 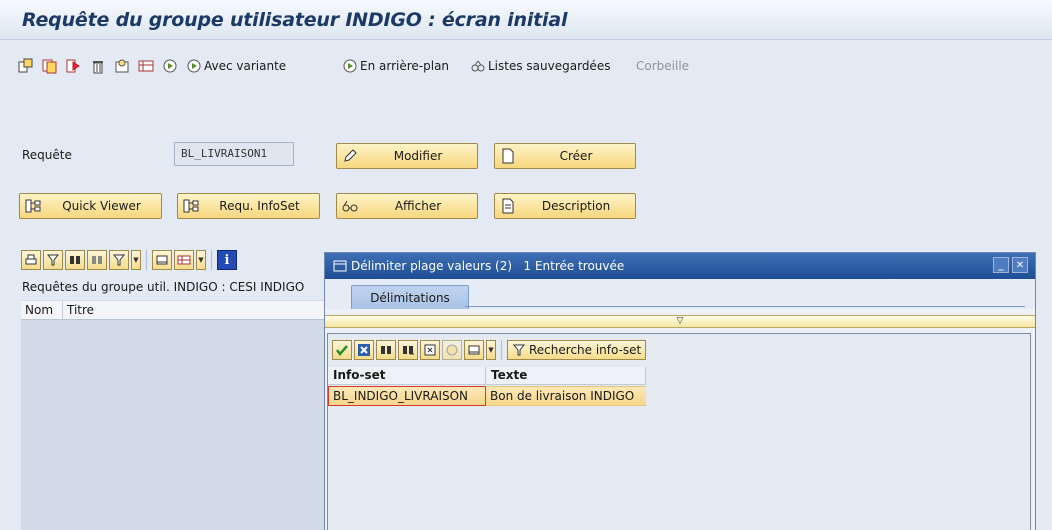 I want to click on en-arriere-plan-label: En arrière-plan, so click(x=405, y=66).